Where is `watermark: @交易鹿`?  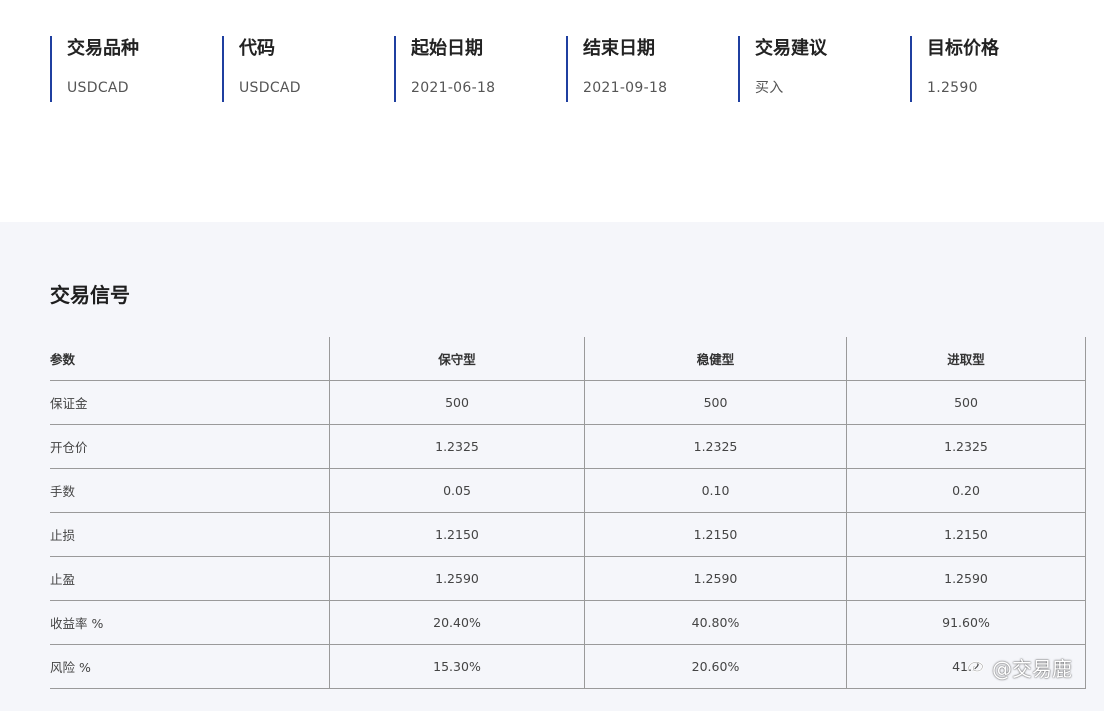 watermark: @交易鹿 is located at coordinates (1018, 667).